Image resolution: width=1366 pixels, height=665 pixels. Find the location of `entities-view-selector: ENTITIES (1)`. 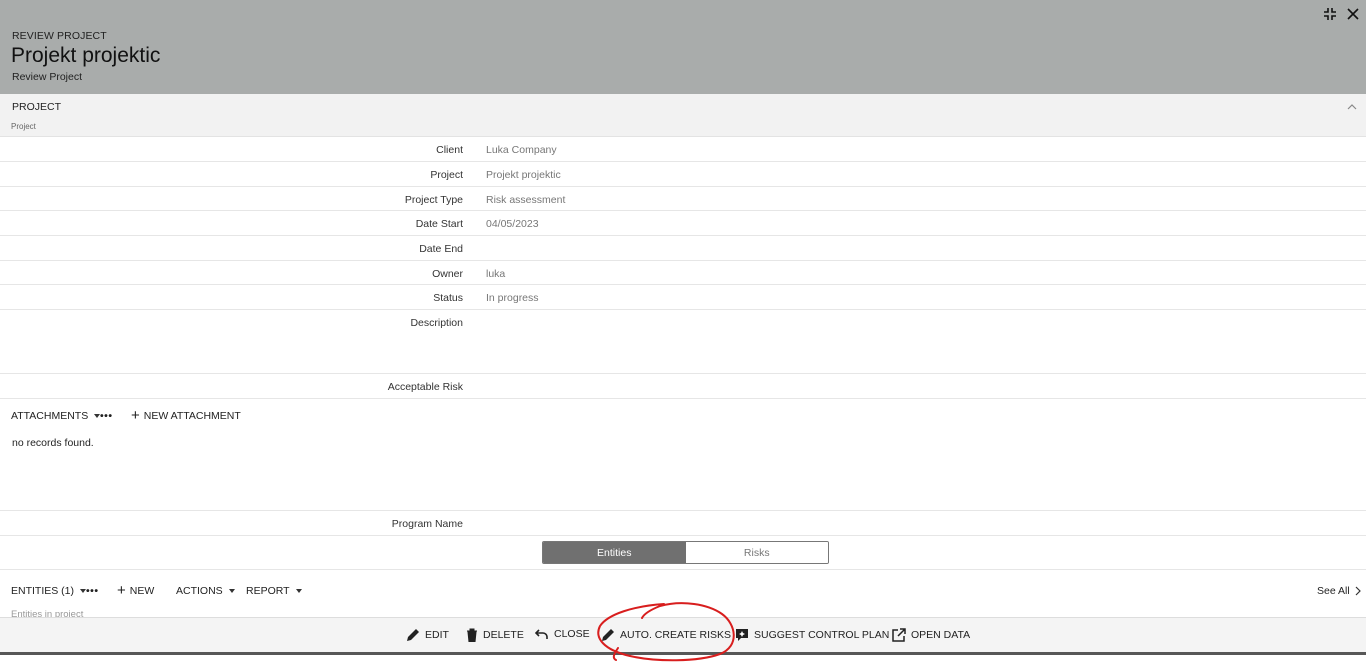

entities-view-selector: ENTITIES (1) is located at coordinates (49, 591).